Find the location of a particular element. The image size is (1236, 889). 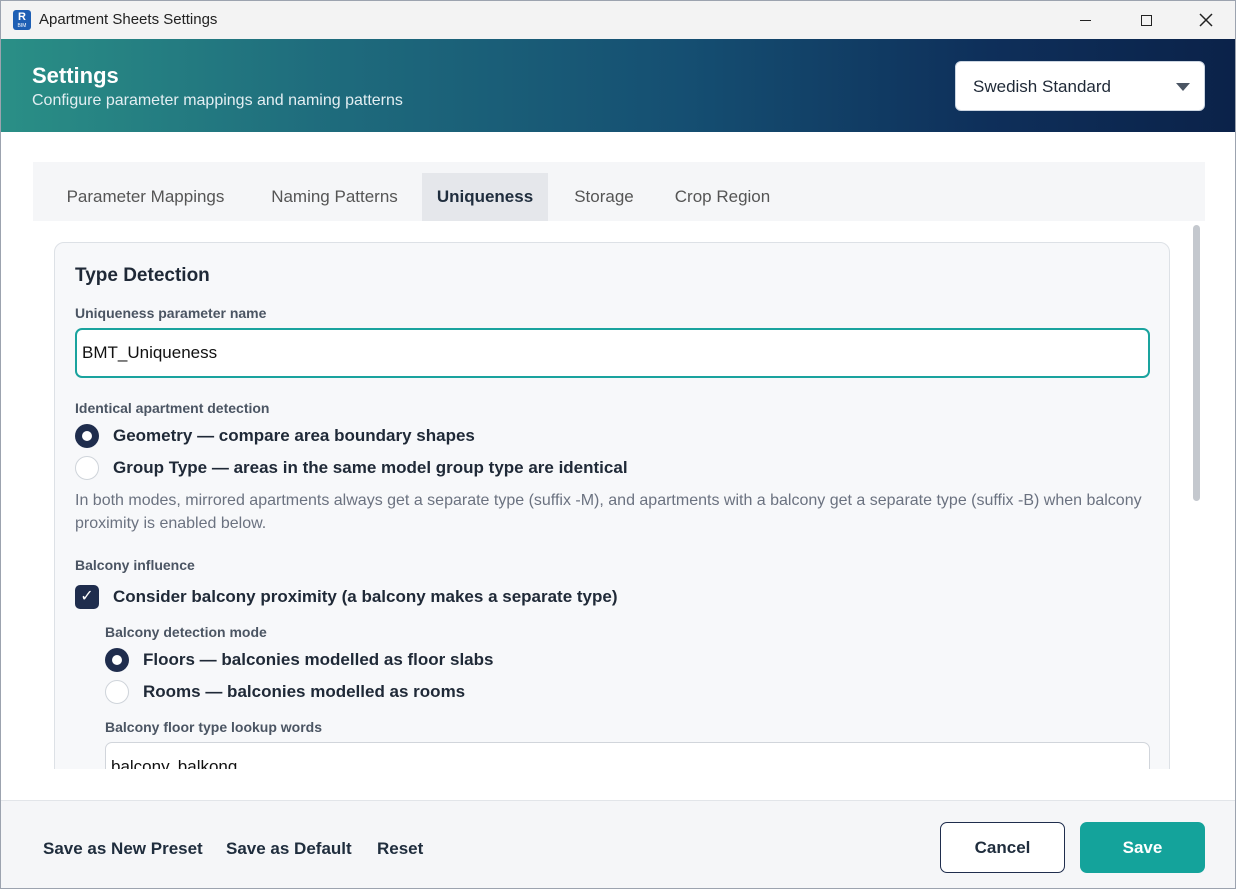

chevron-down-icon is located at coordinates (1183, 87).